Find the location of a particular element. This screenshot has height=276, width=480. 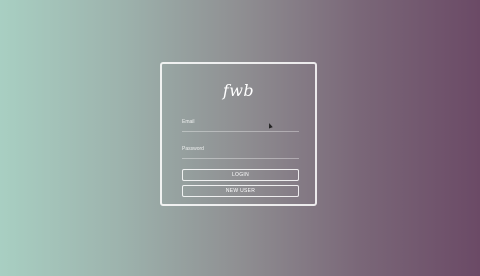

email-input is located at coordinates (240, 124).